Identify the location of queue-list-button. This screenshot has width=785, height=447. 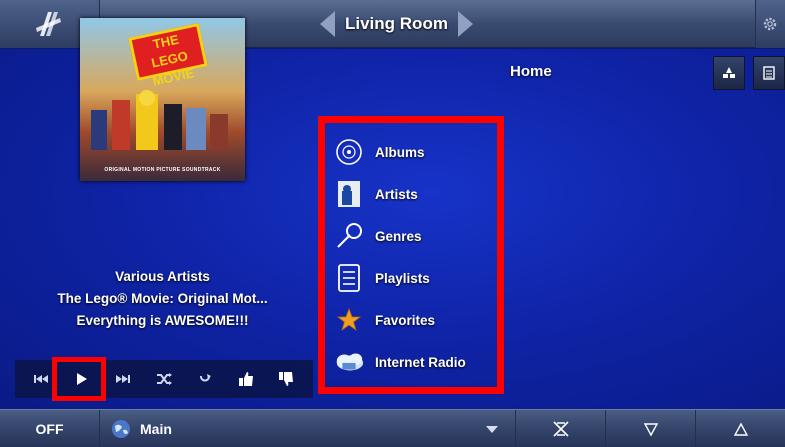
(769, 73).